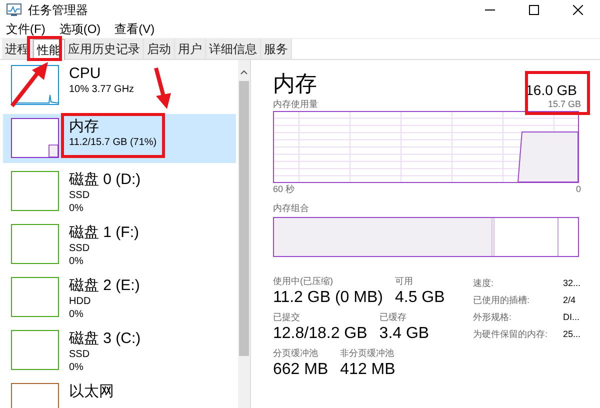 This screenshot has height=408, width=600. What do you see at coordinates (404, 333) in the screenshot?
I see `stat-value: 3.4 GB` at bounding box center [404, 333].